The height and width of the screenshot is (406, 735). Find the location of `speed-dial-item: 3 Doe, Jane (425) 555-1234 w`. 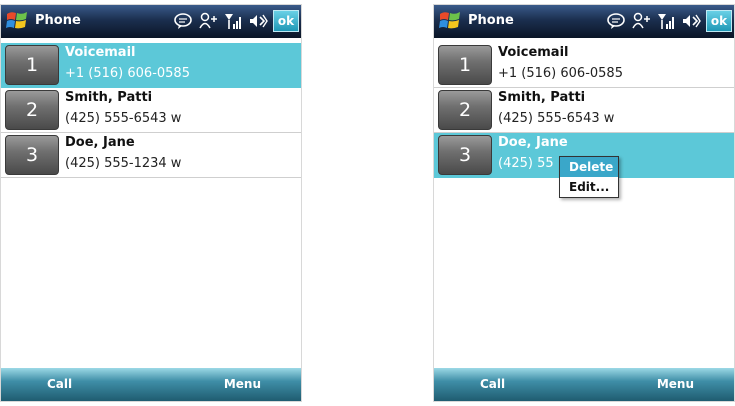

speed-dial-item: 3 Doe, Jane (425) 555-1234 w is located at coordinates (151, 155).